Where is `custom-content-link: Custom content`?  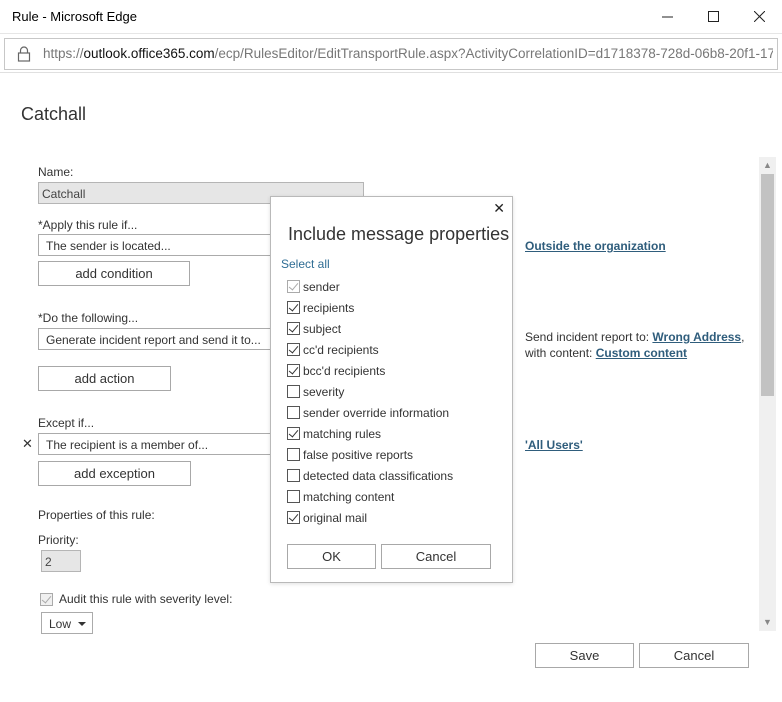 custom-content-link: Custom content is located at coordinates (641, 353).